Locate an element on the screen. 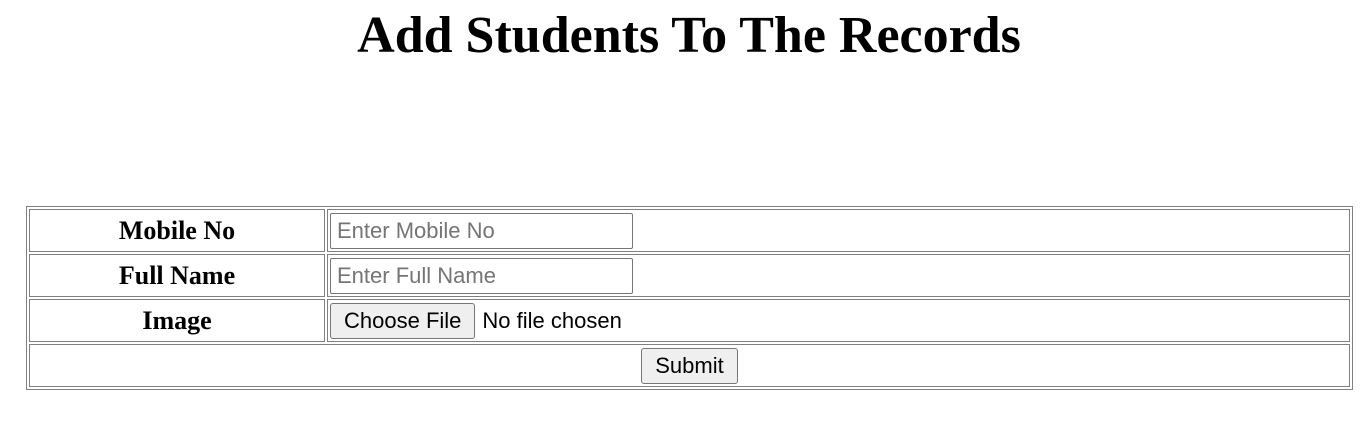  full-name-row: Full Name is located at coordinates (689, 275).